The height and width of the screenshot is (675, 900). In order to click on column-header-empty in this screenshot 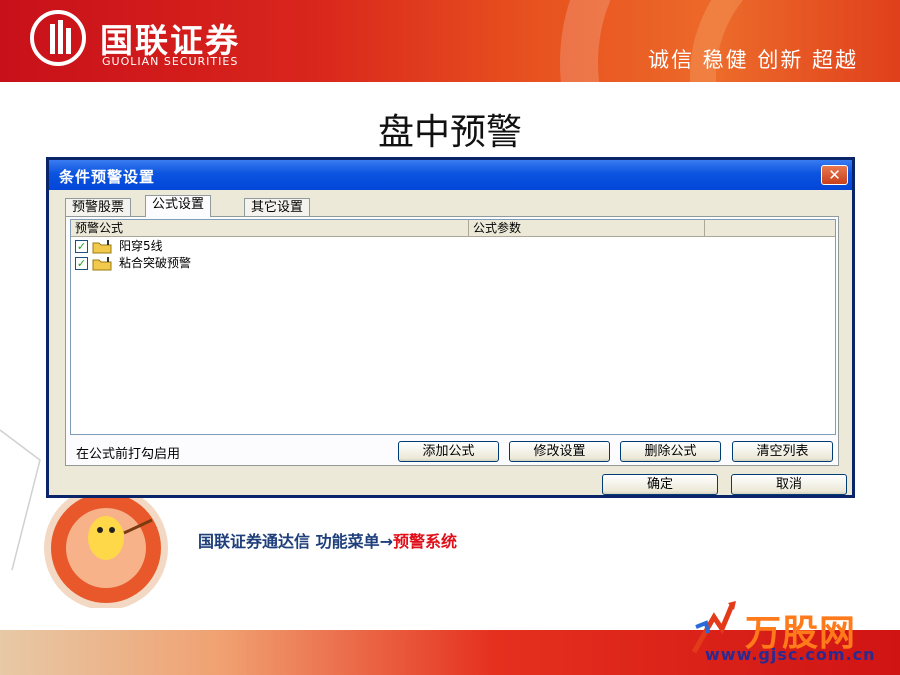, I will do `click(770, 228)`.